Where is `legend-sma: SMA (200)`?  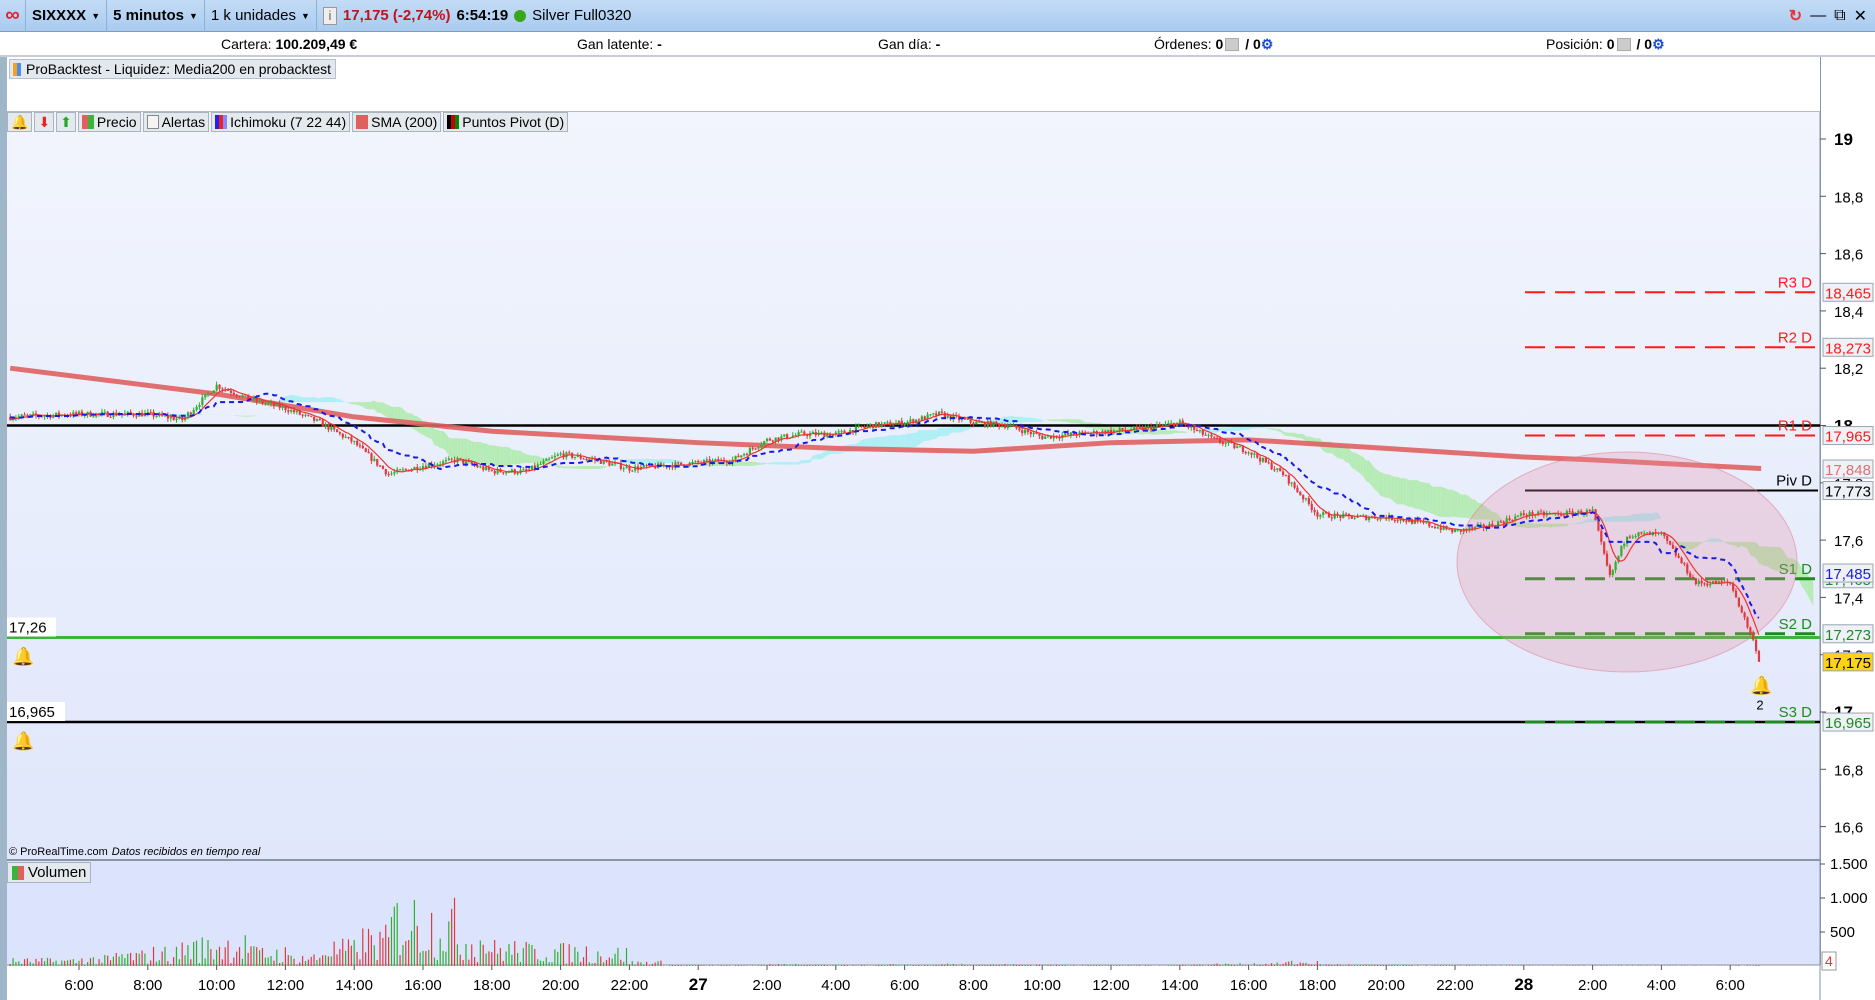
legend-sma: SMA (200) is located at coordinates (397, 122).